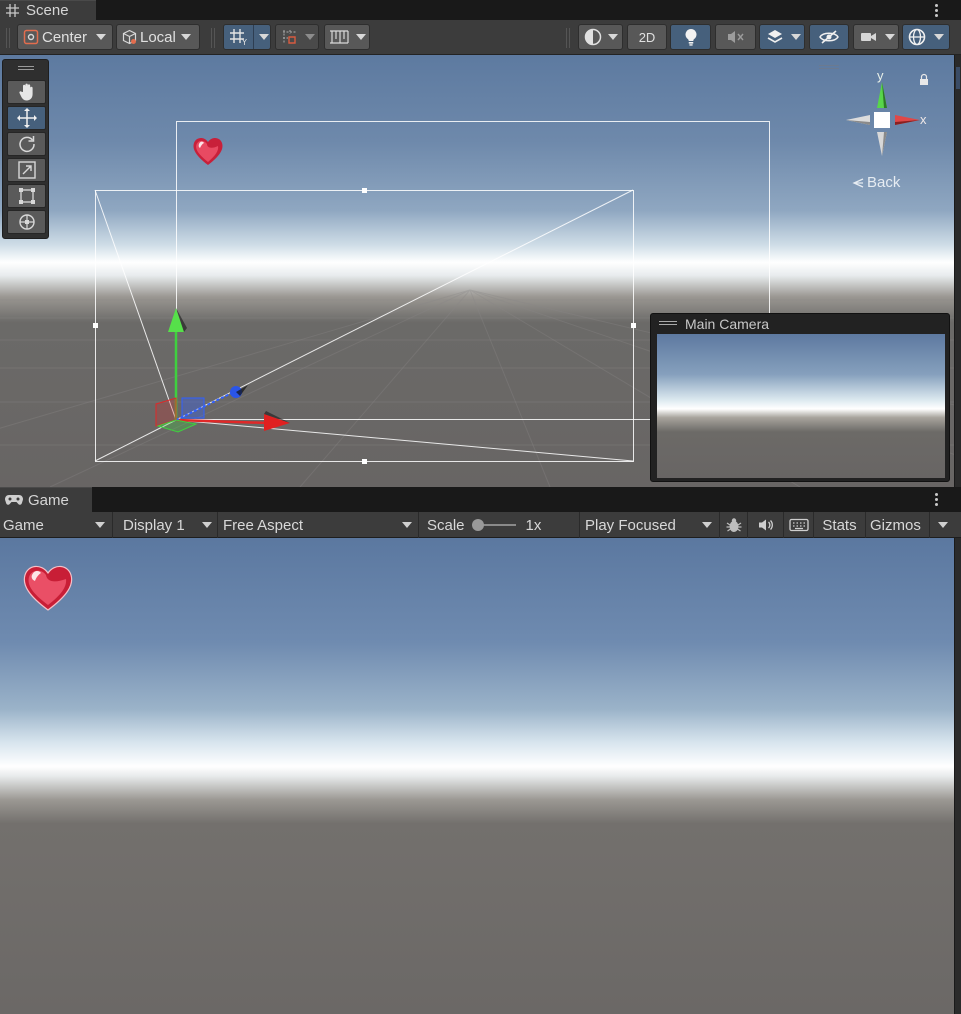  What do you see at coordinates (263, 525) in the screenshot?
I see `aspect-ratio-label: Free Aspect` at bounding box center [263, 525].